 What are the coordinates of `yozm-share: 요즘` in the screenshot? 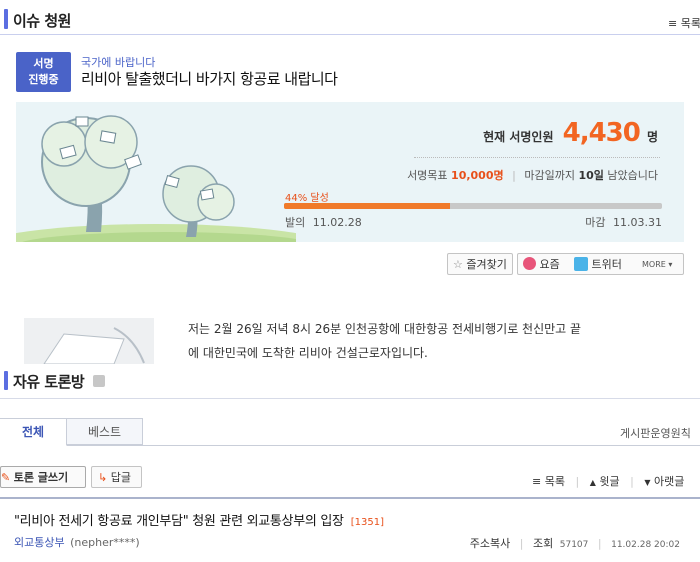 It's located at (541, 265).